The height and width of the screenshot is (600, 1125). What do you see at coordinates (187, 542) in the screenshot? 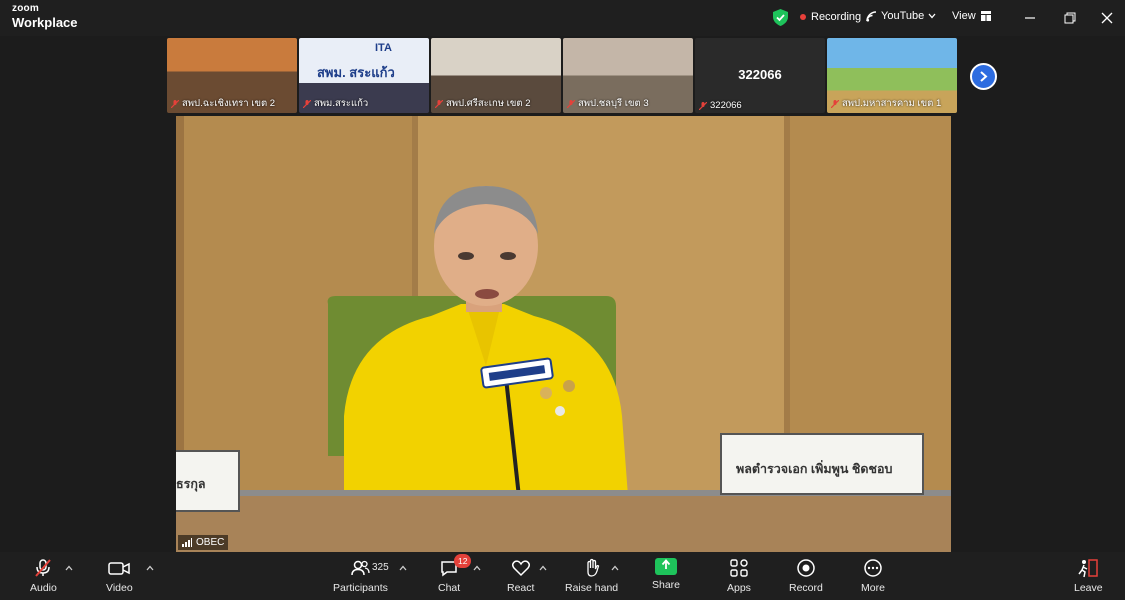
I see `connection-bars-icon` at bounding box center [187, 542].